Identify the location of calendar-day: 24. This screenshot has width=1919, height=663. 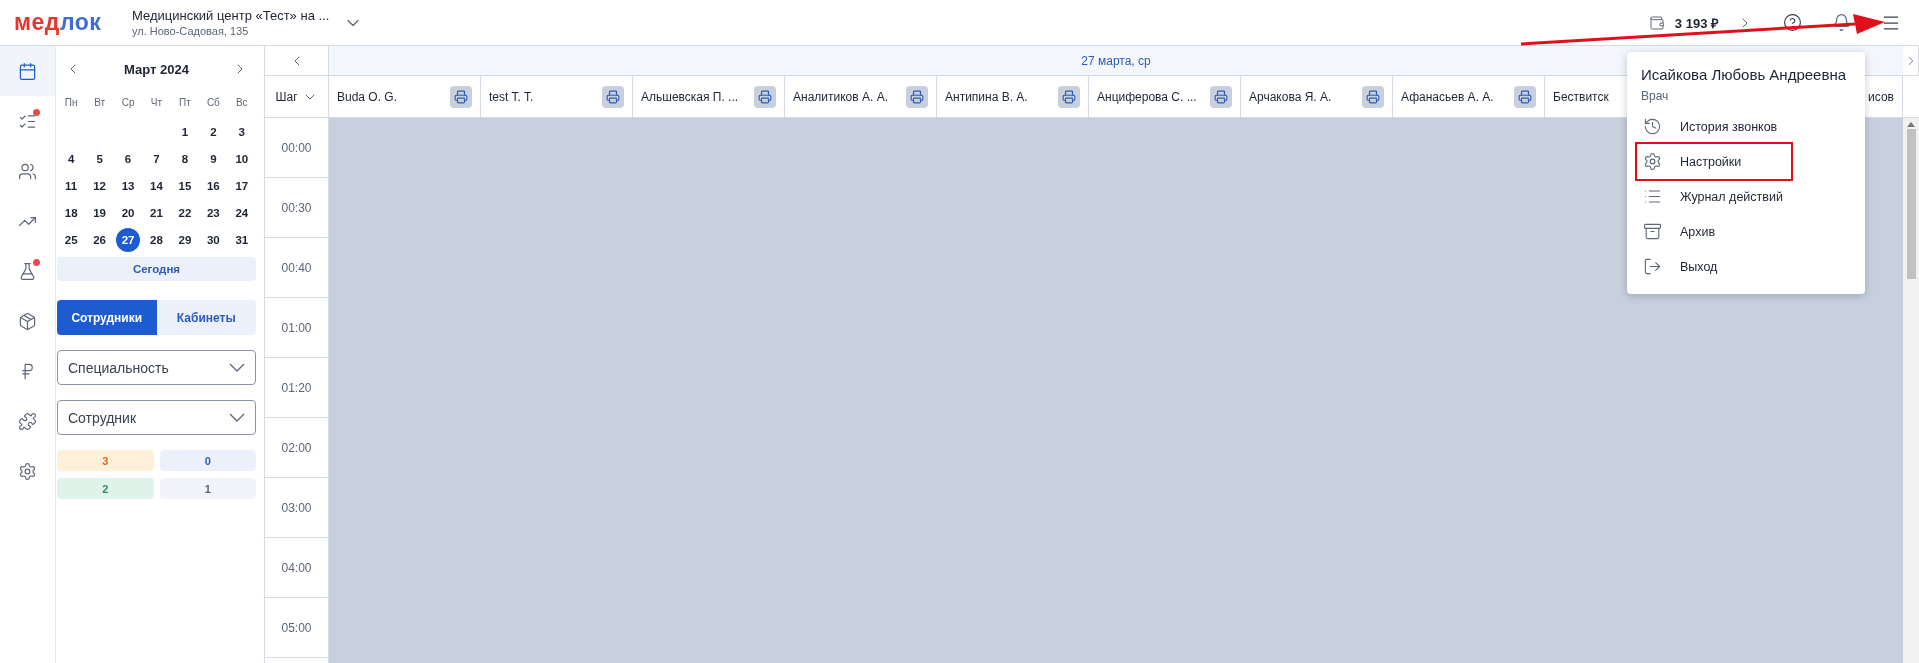
(241, 212).